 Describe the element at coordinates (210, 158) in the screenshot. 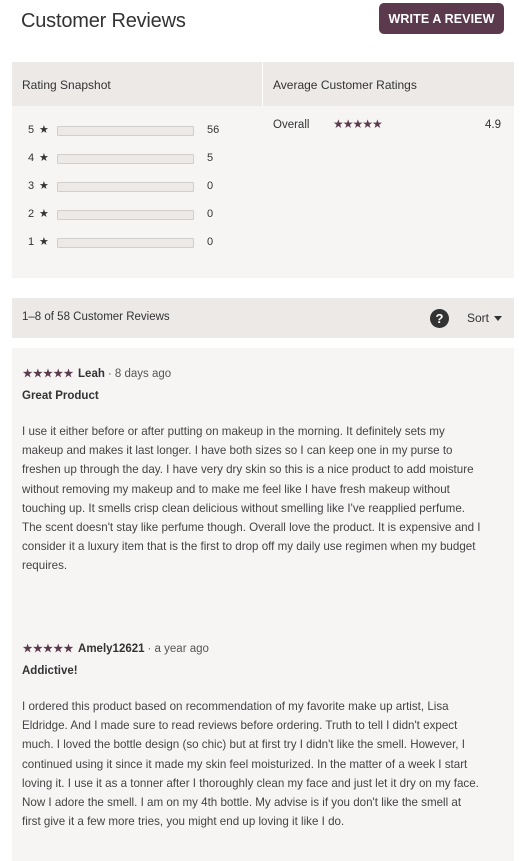

I see `rating-count: 5` at that location.